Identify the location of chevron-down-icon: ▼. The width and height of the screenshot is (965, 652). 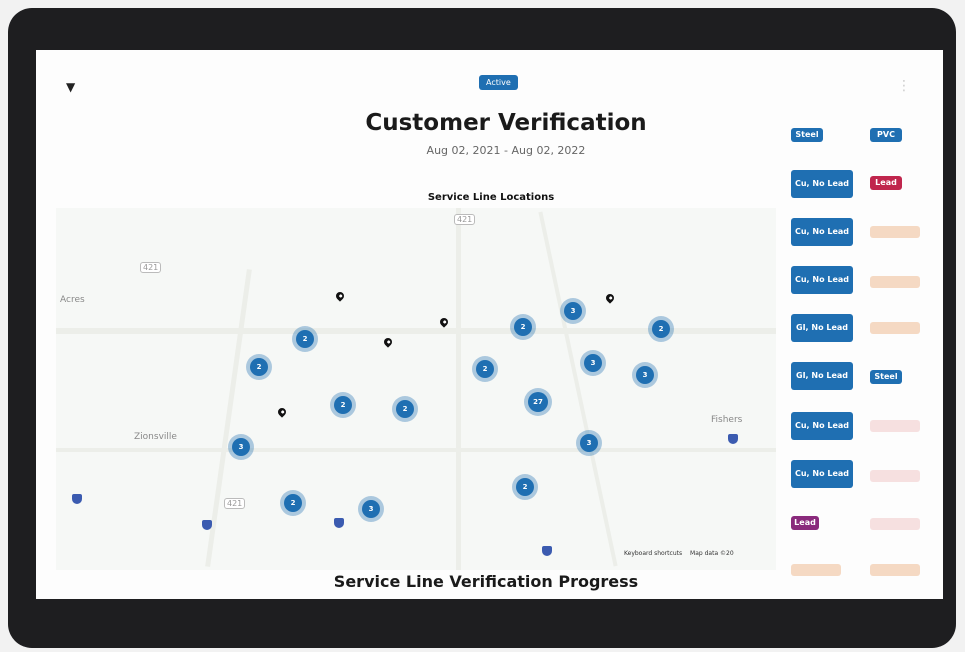
(70, 87).